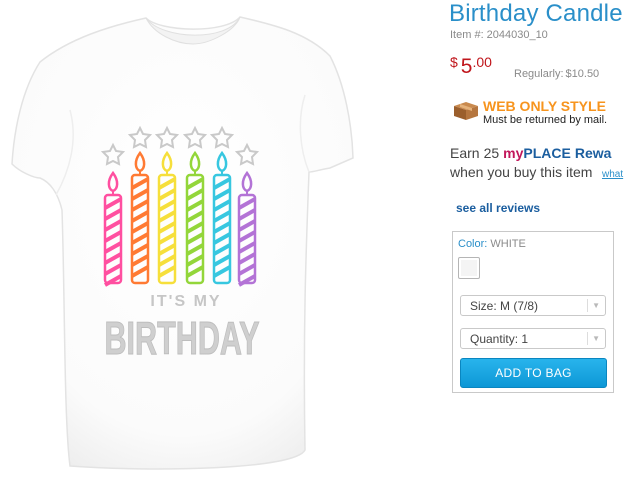 Image resolution: width=626 pixels, height=477 pixels. I want to click on see-all-reviews-link: see all reviews, so click(498, 208).